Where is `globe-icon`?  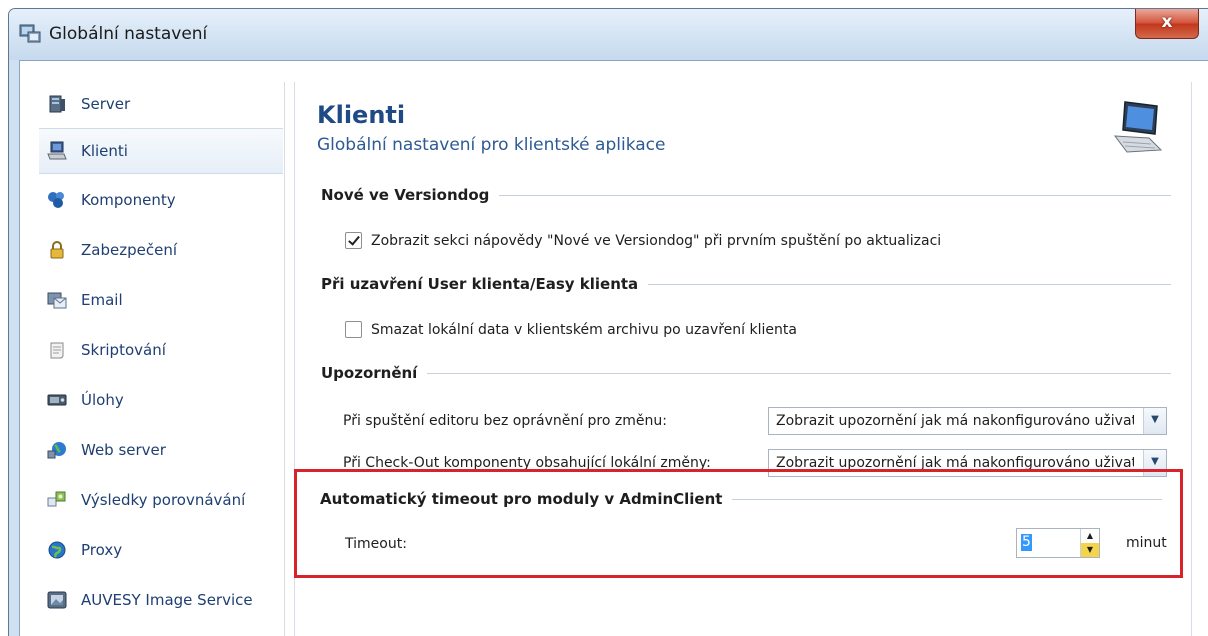 globe-icon is located at coordinates (57, 550).